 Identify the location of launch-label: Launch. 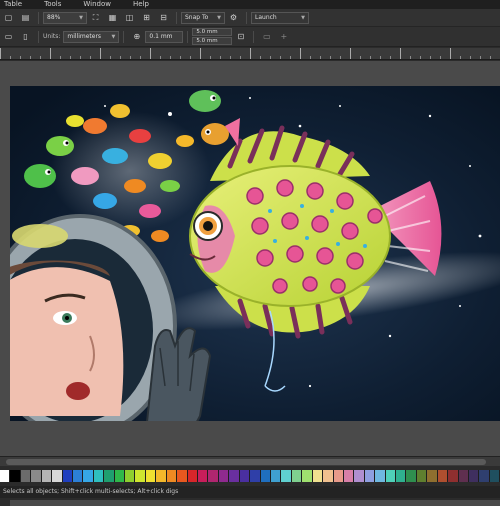
(266, 17).